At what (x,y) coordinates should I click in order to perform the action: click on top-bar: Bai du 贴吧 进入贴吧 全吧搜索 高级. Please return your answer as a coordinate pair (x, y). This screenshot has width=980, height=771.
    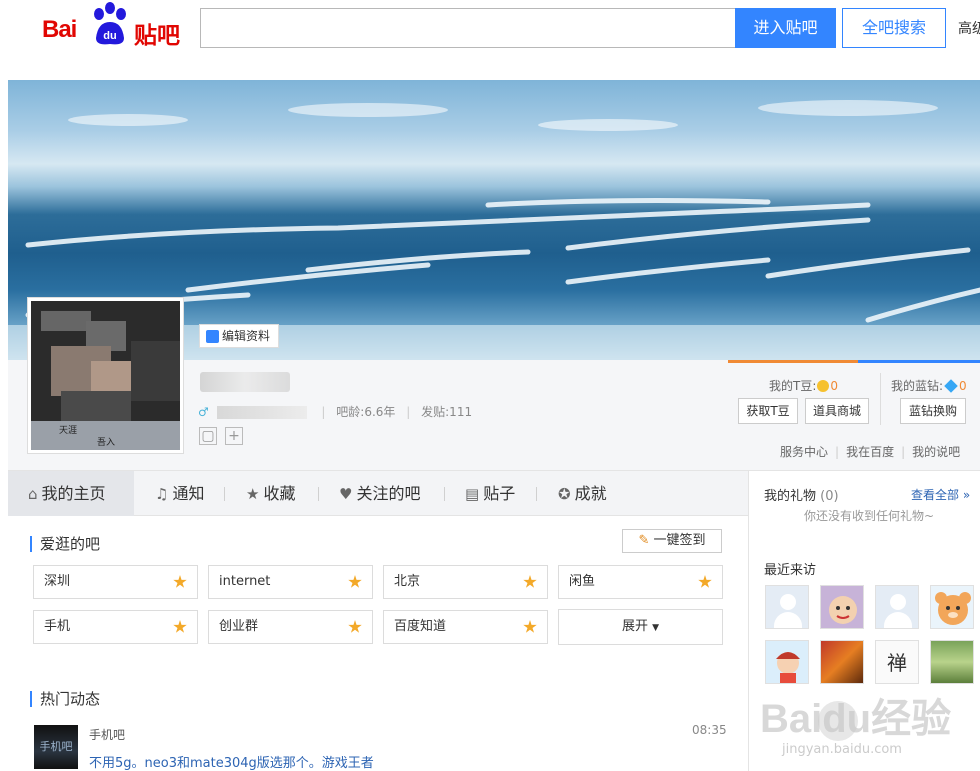
    Looking at the image, I should click on (490, 40).